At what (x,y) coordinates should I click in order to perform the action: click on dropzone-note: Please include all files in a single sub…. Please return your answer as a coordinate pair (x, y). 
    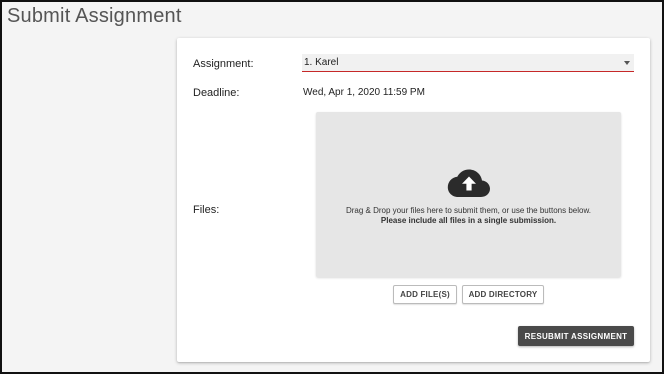
    Looking at the image, I should click on (468, 220).